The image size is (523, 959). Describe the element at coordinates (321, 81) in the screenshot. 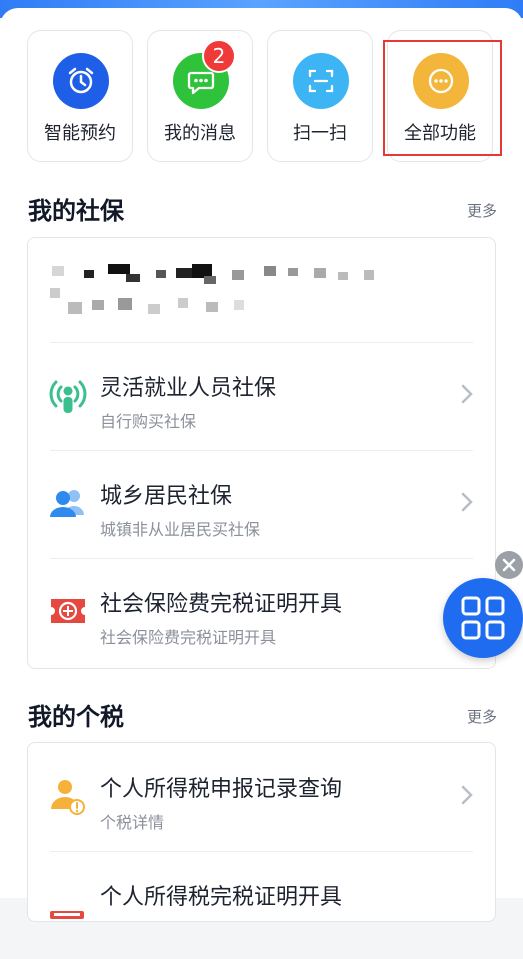

I see `scan-icon` at that location.